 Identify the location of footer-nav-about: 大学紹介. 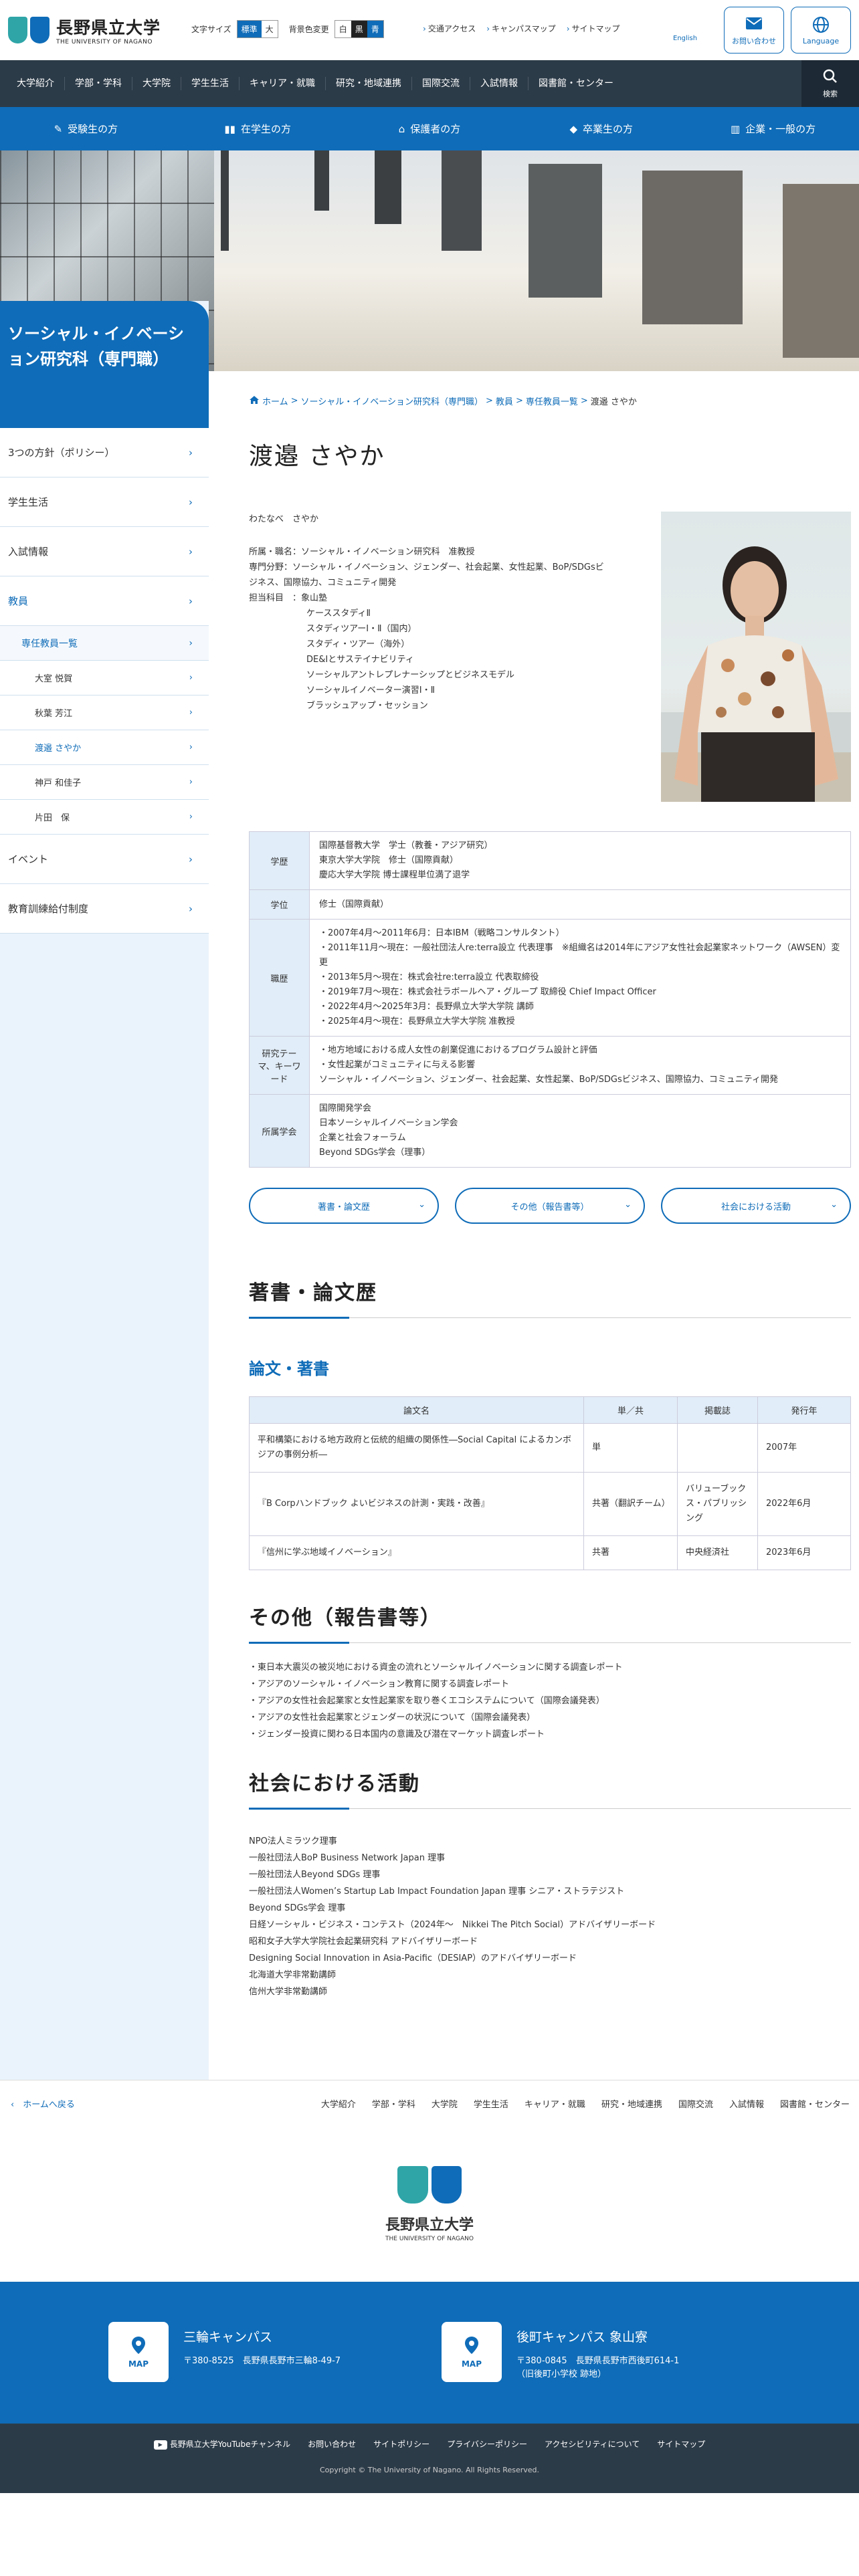
(338, 2103).